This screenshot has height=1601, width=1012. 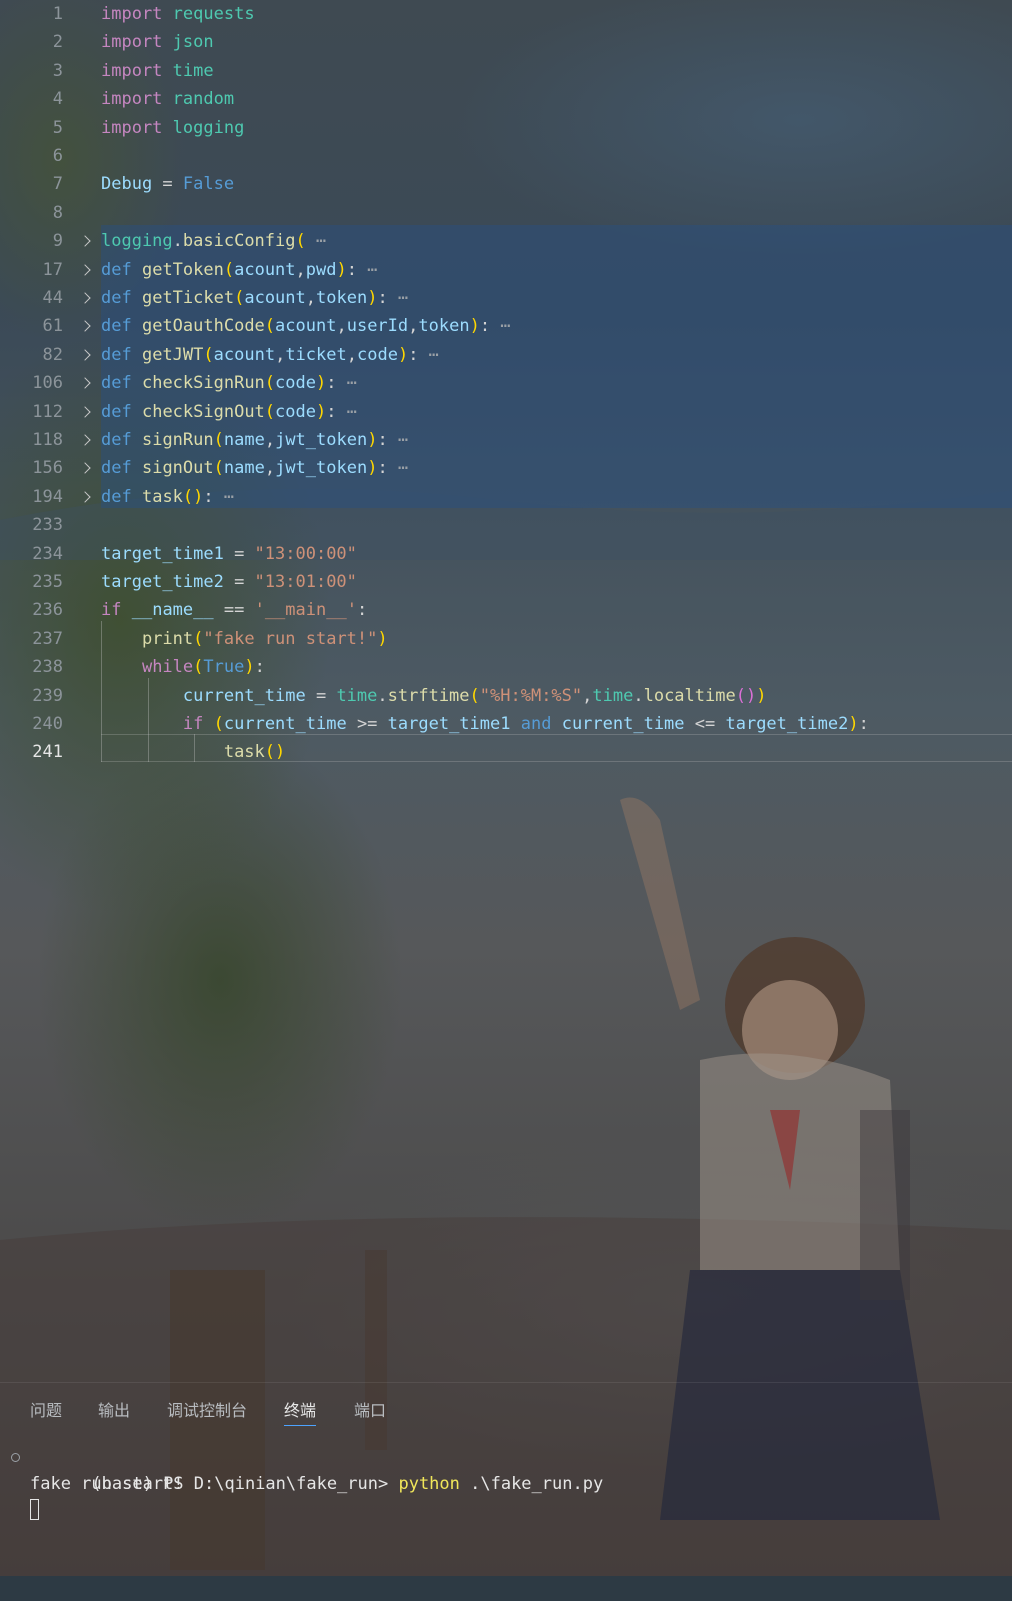 What do you see at coordinates (506, 383) in the screenshot?
I see `code-line: 106 def checkSignRun(code): ⋯` at bounding box center [506, 383].